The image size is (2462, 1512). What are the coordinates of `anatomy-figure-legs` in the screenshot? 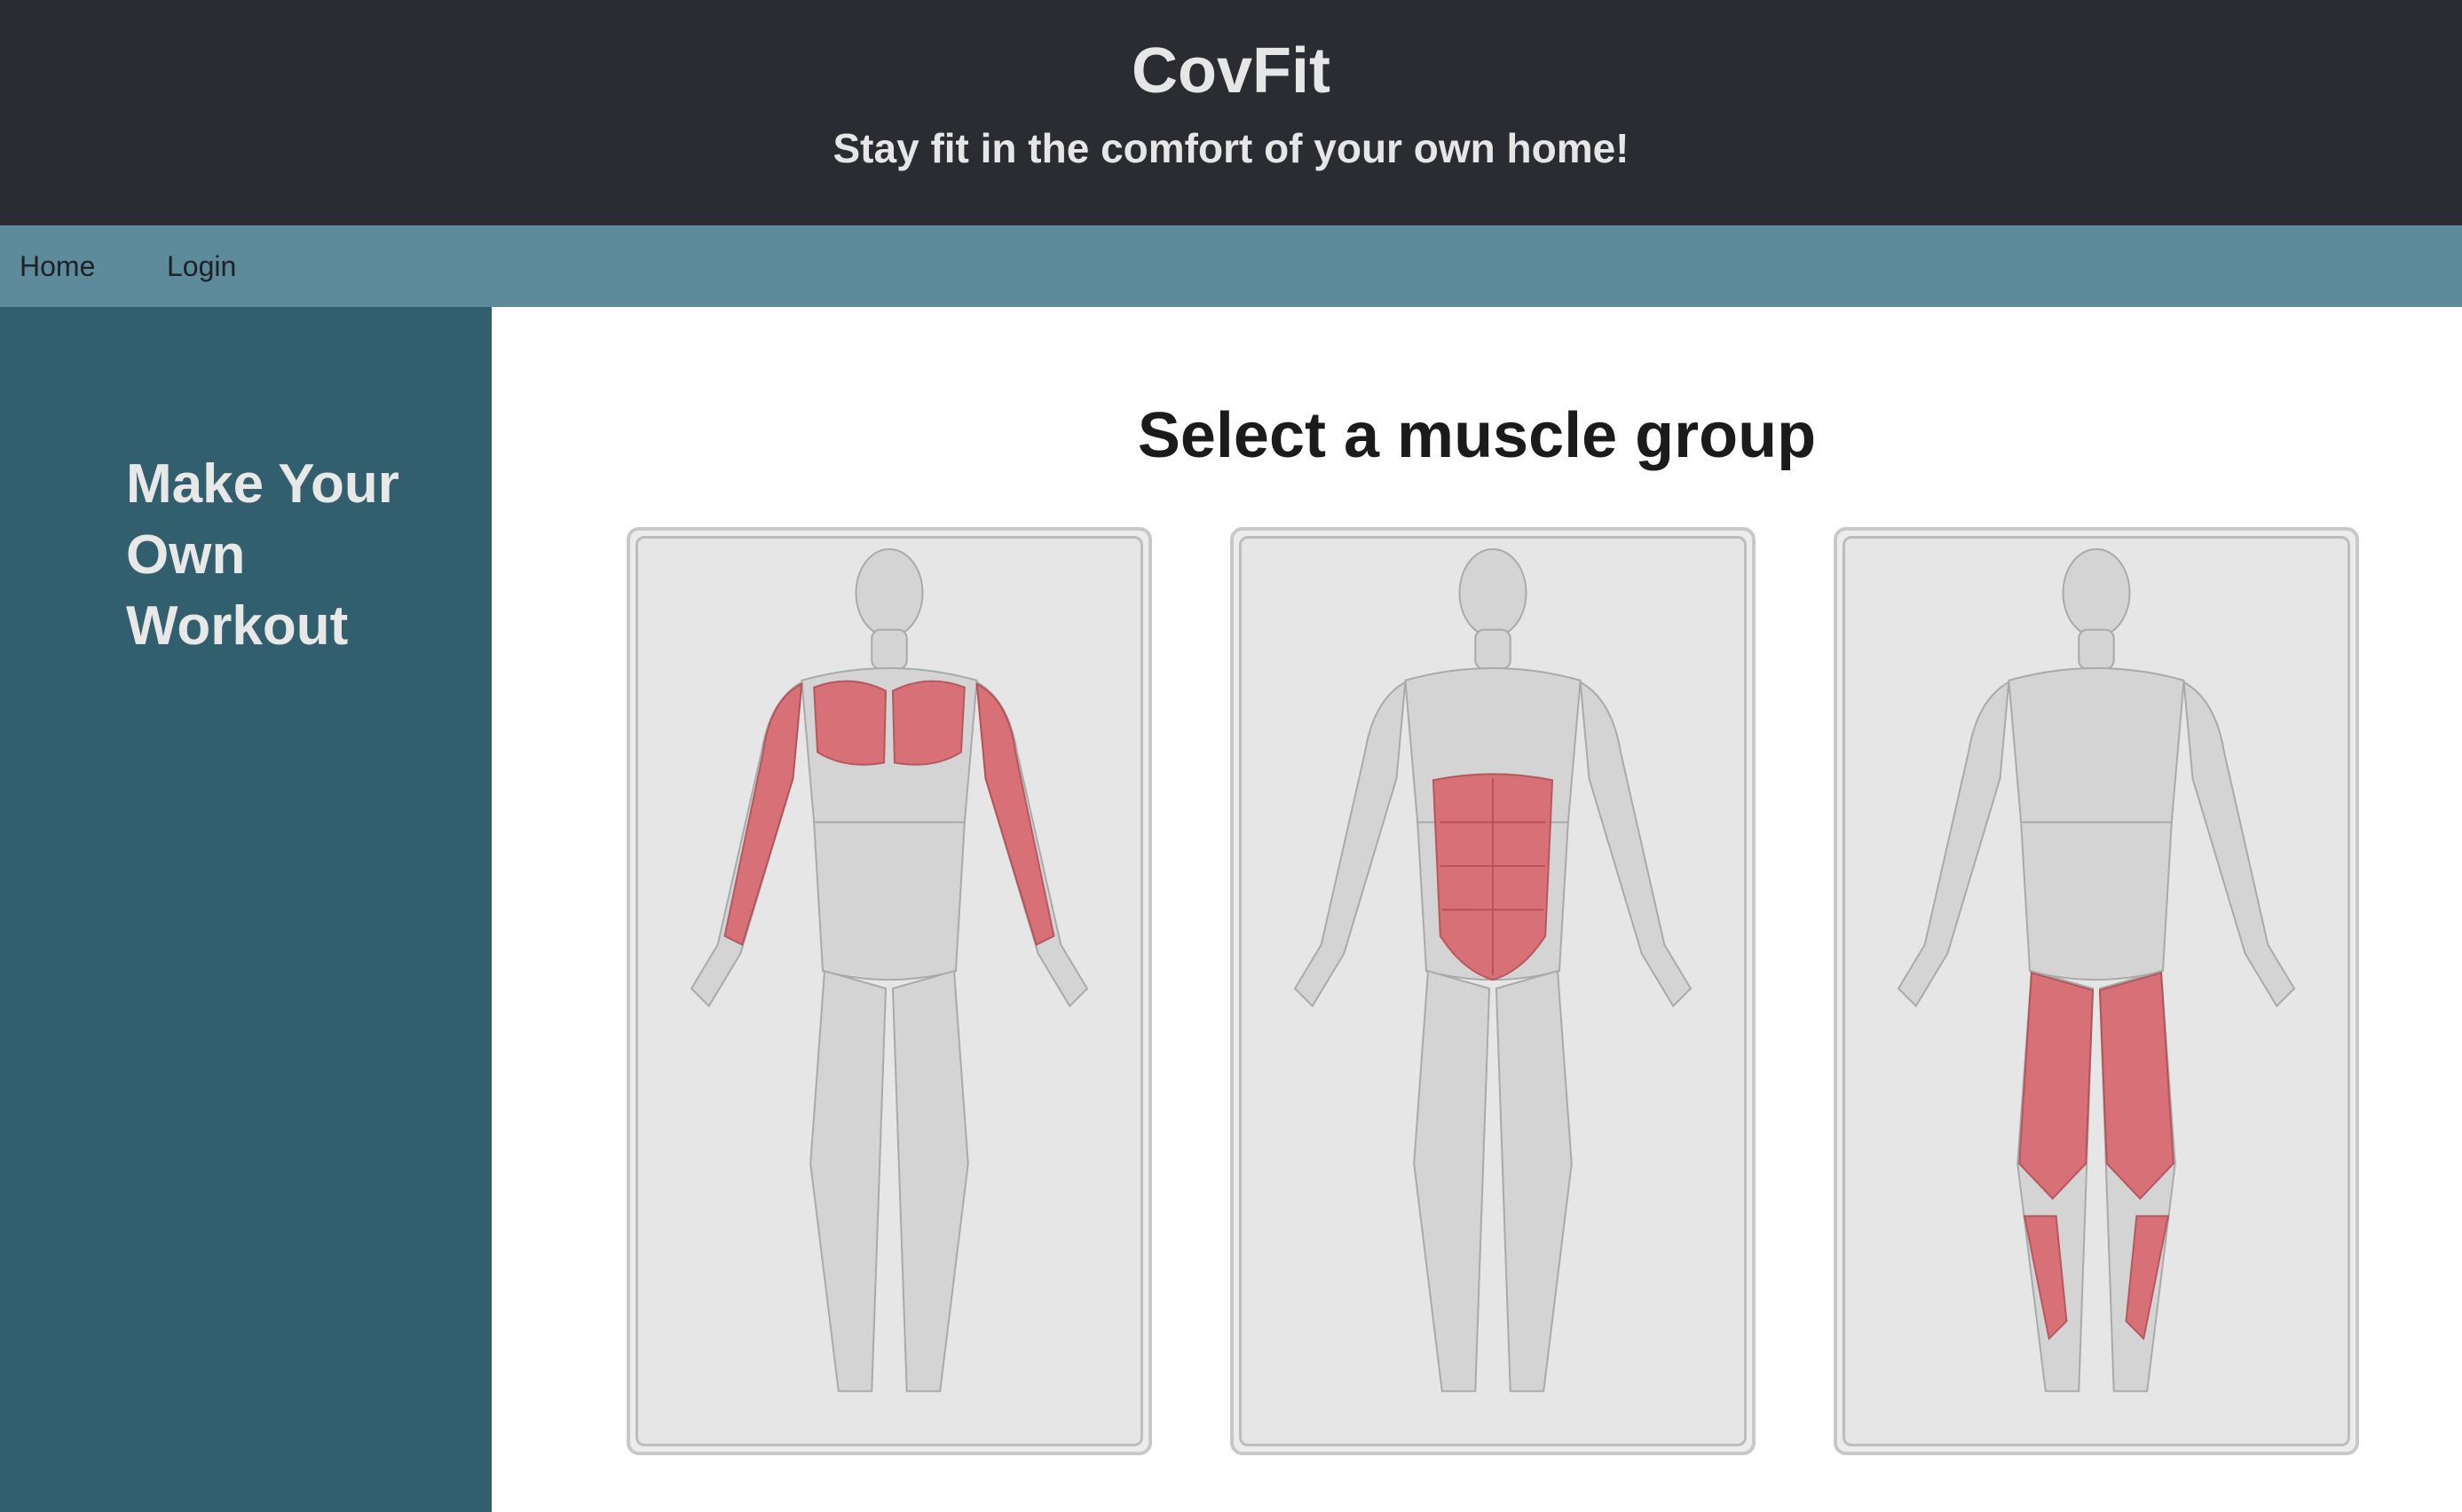 It's located at (2096, 969).